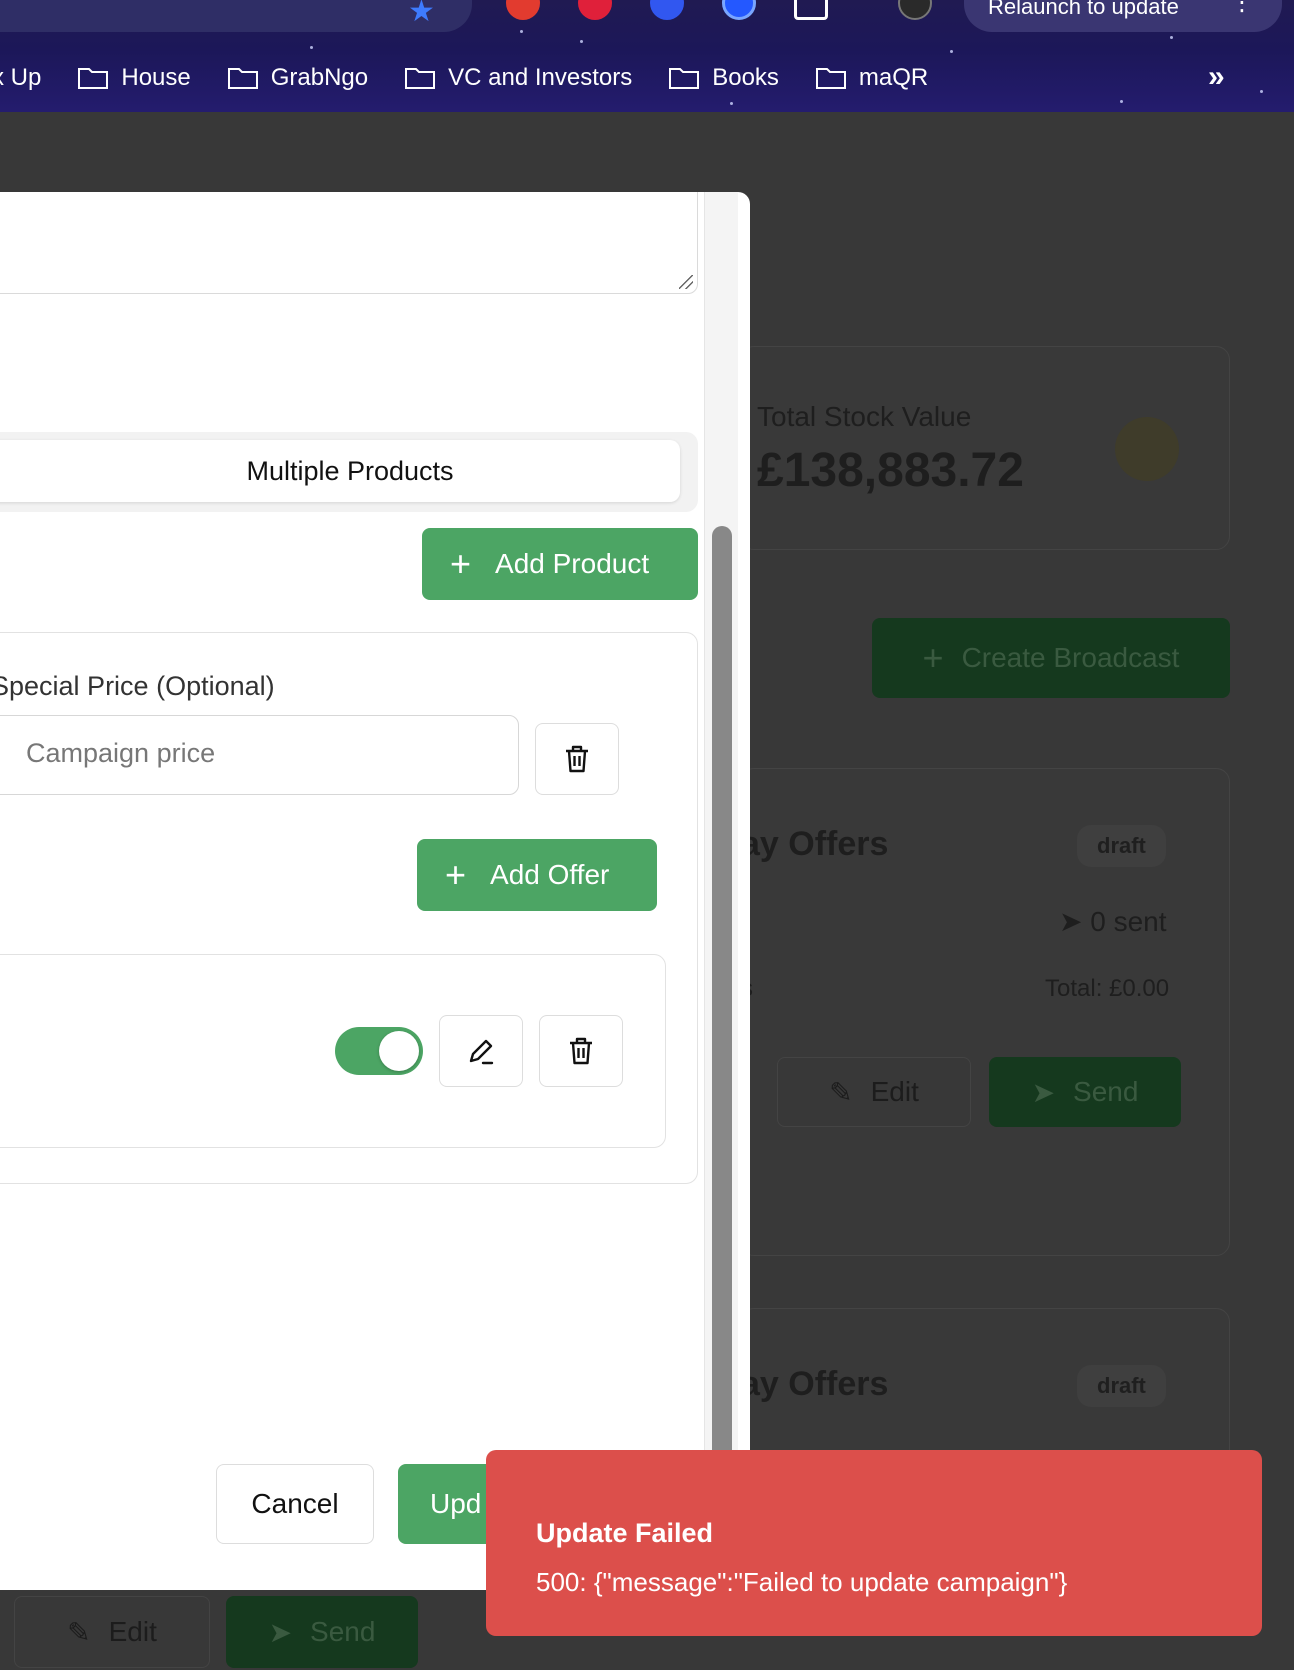  I want to click on relaunch-button: Relaunch to update ⋮, so click(1123, 16).